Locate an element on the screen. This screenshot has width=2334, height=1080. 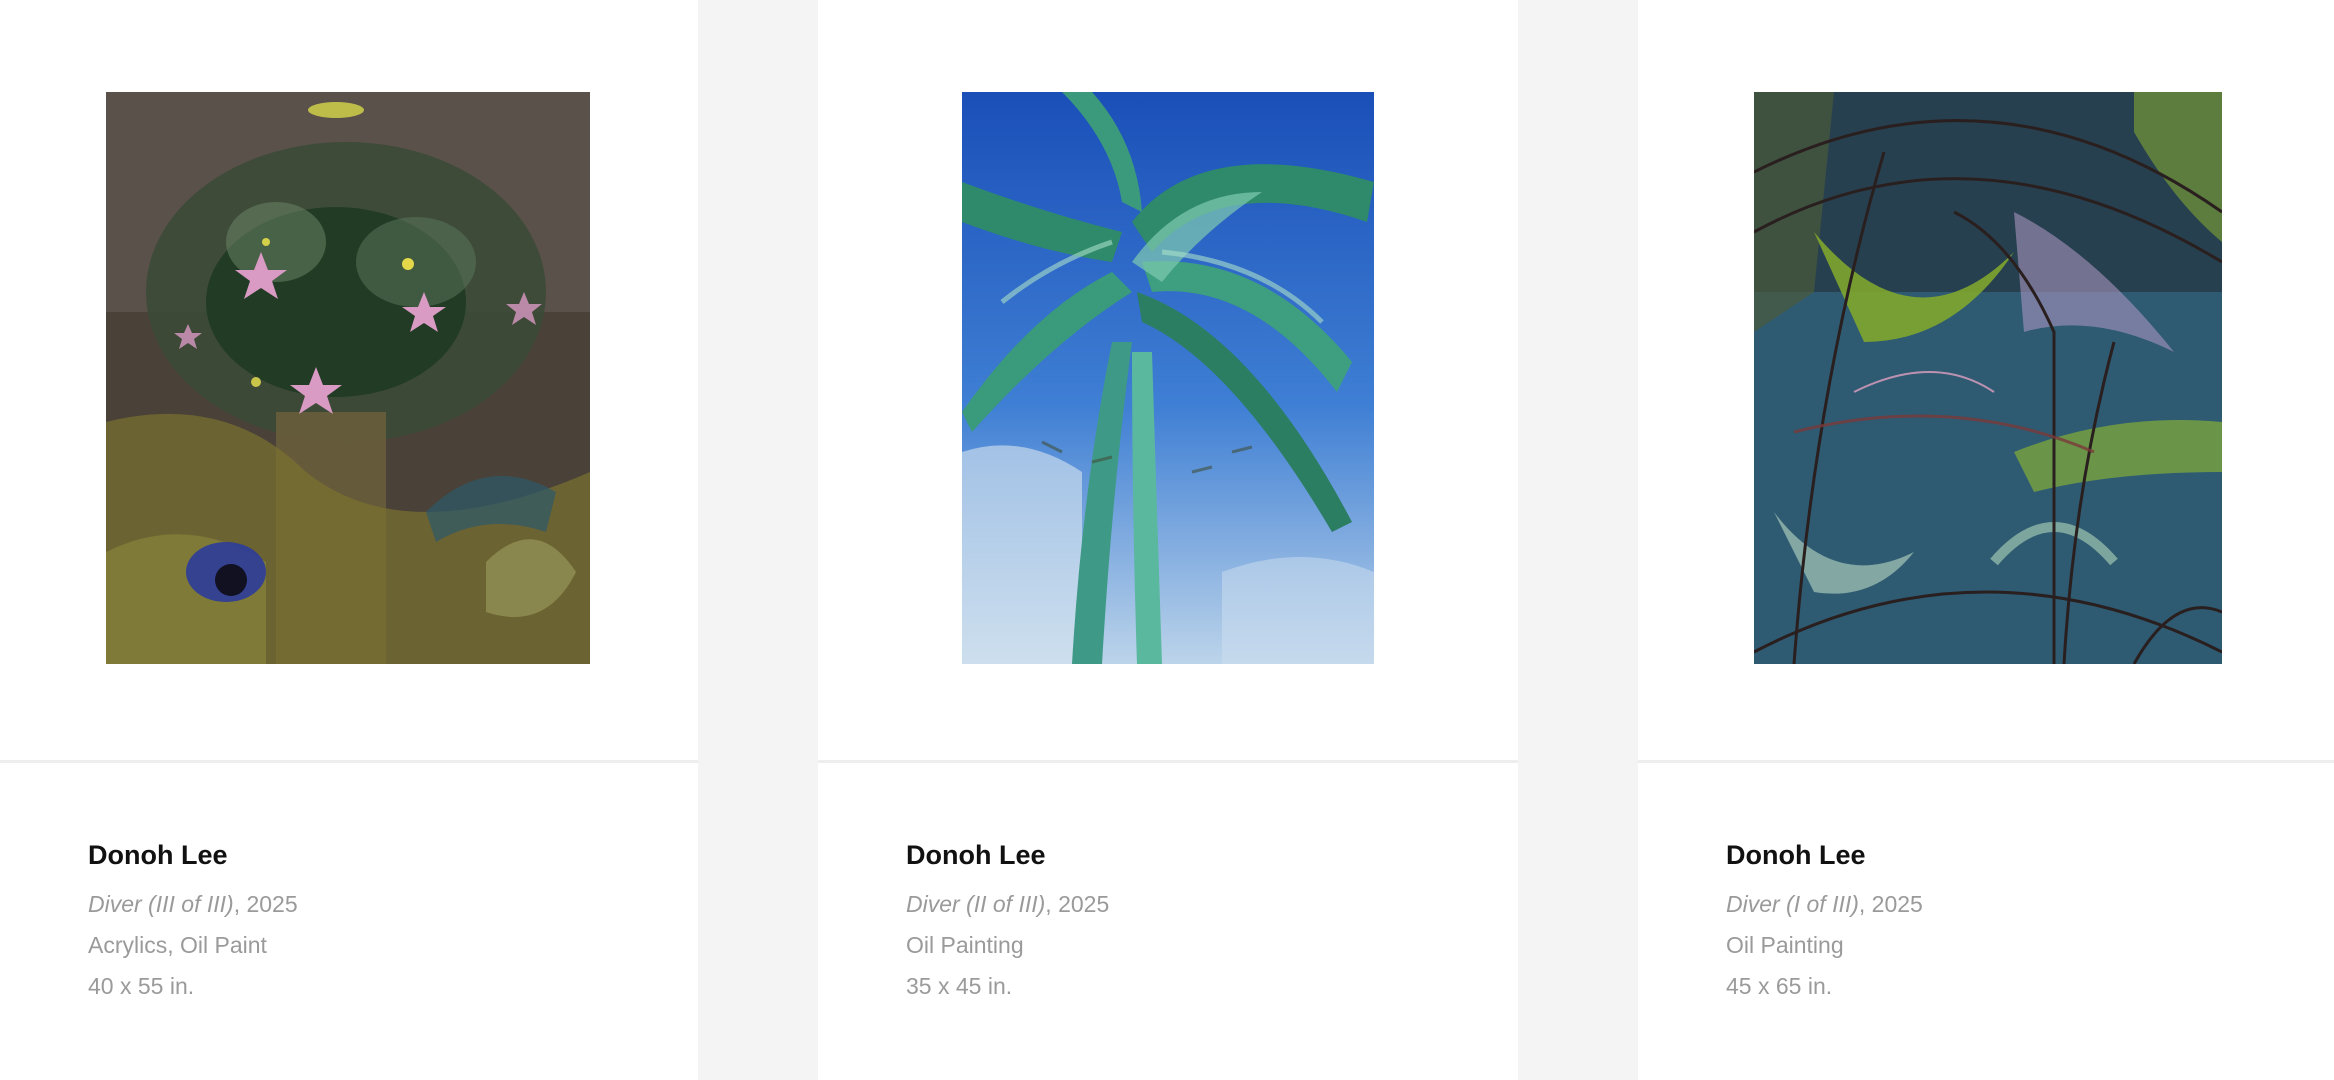
painting-underwater-abstract is located at coordinates (1988, 378).